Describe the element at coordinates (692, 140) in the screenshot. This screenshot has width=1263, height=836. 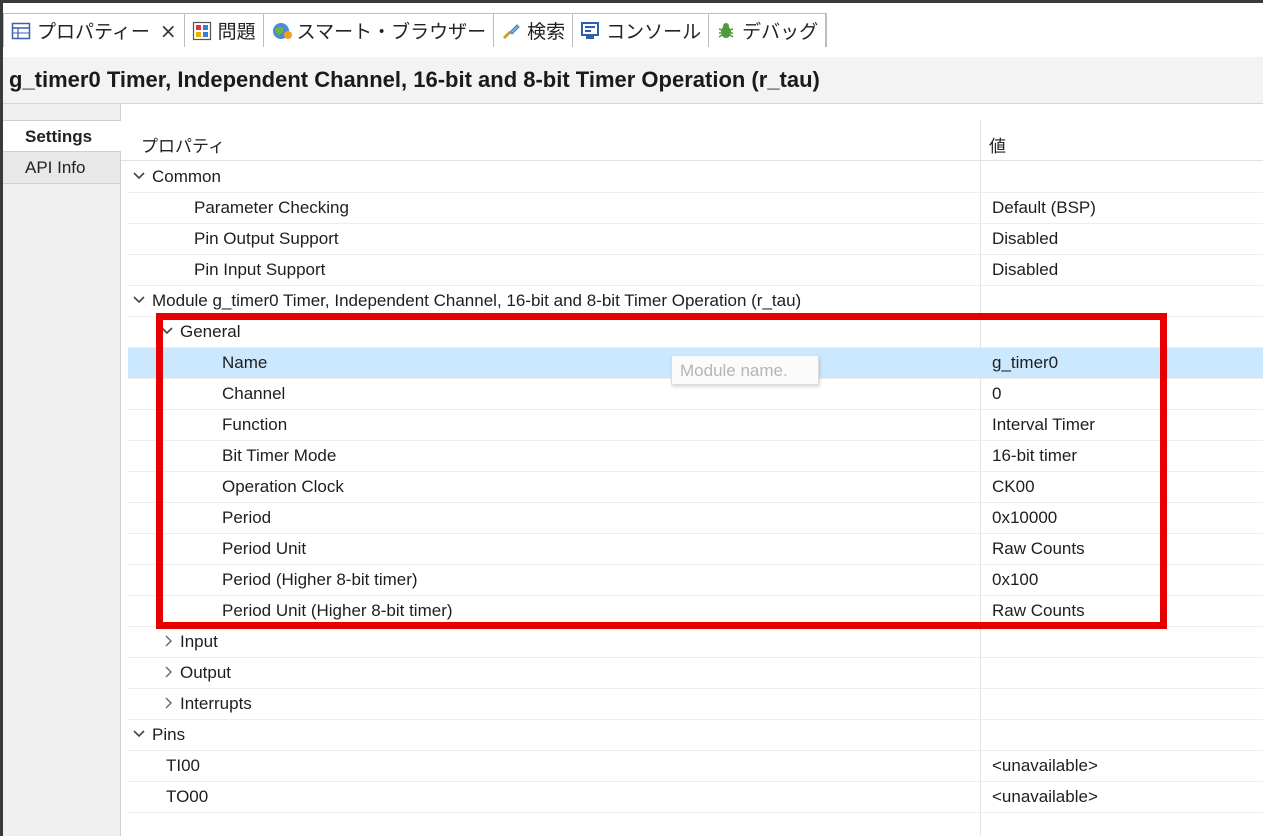
I see `table-header: プロパティ 値` at that location.